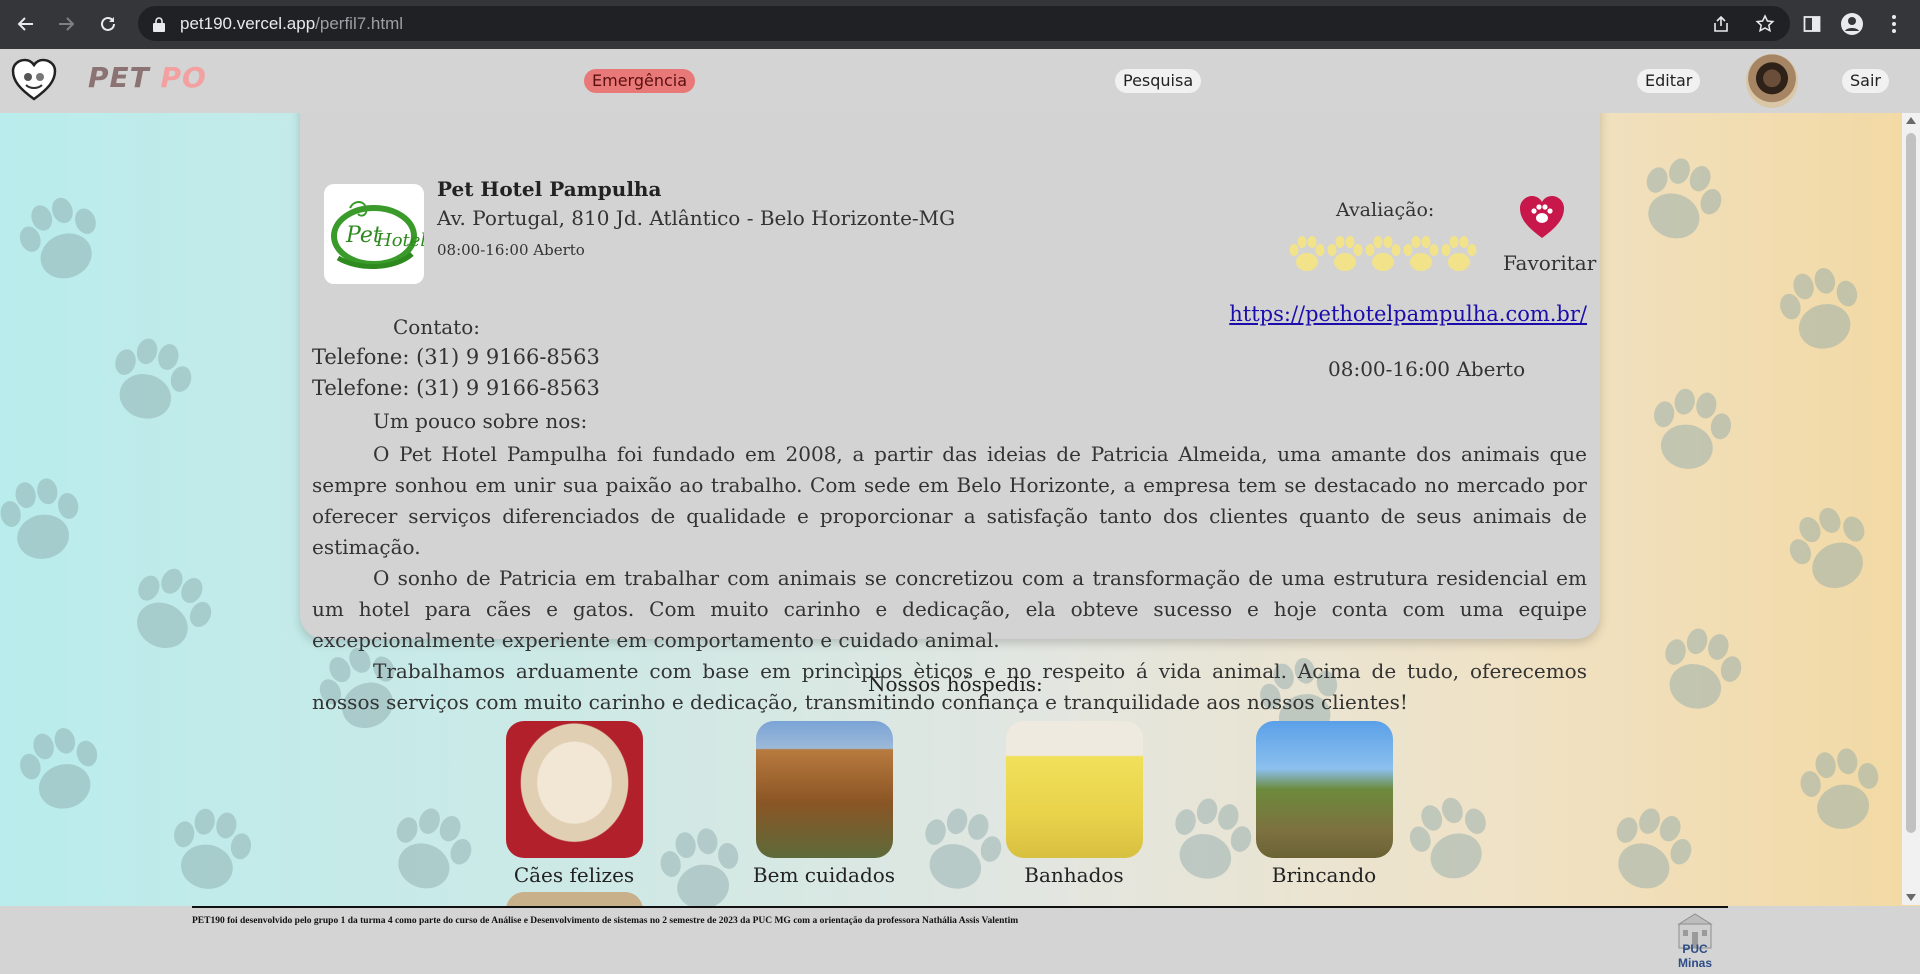 This screenshot has width=1920, height=974. Describe the element at coordinates (147, 77) in the screenshot. I see `site-logo-text: PET PO` at that location.